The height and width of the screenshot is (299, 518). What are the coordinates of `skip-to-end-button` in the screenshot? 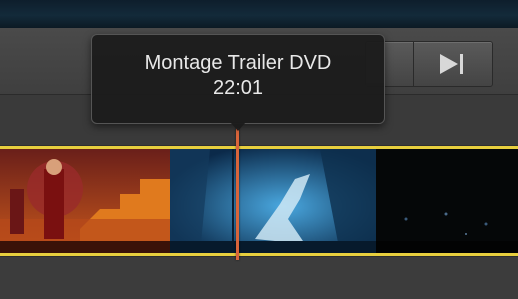 It's located at (453, 64).